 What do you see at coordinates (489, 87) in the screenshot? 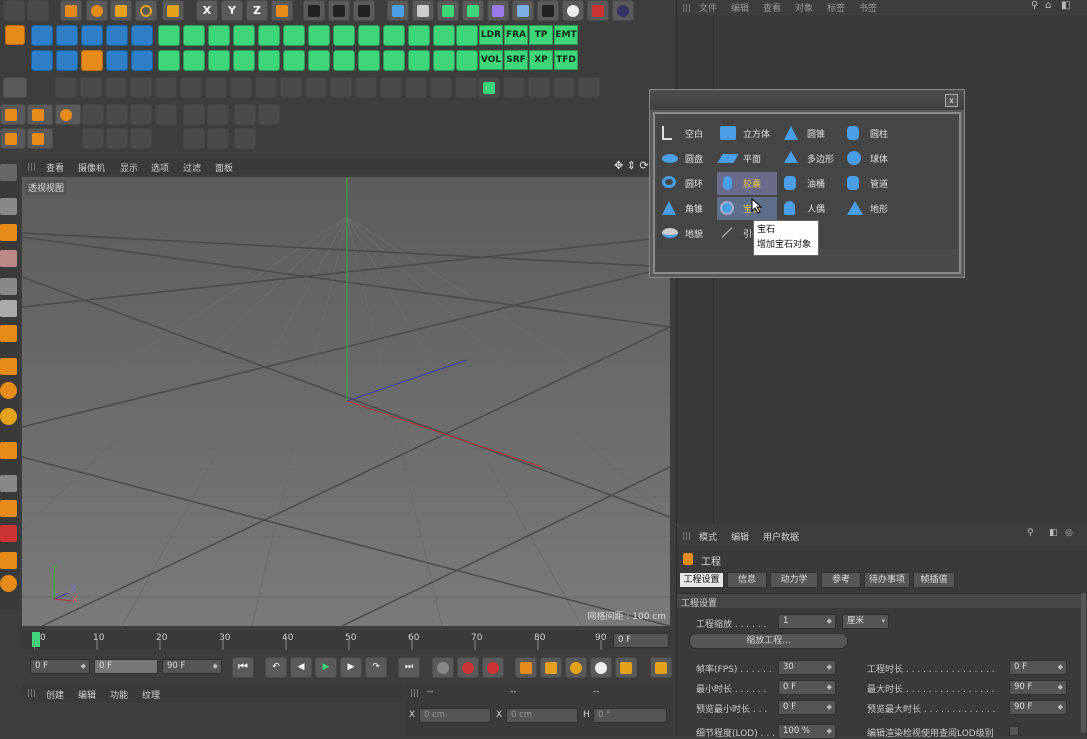
I see `text-tool-icon` at bounding box center [489, 87].